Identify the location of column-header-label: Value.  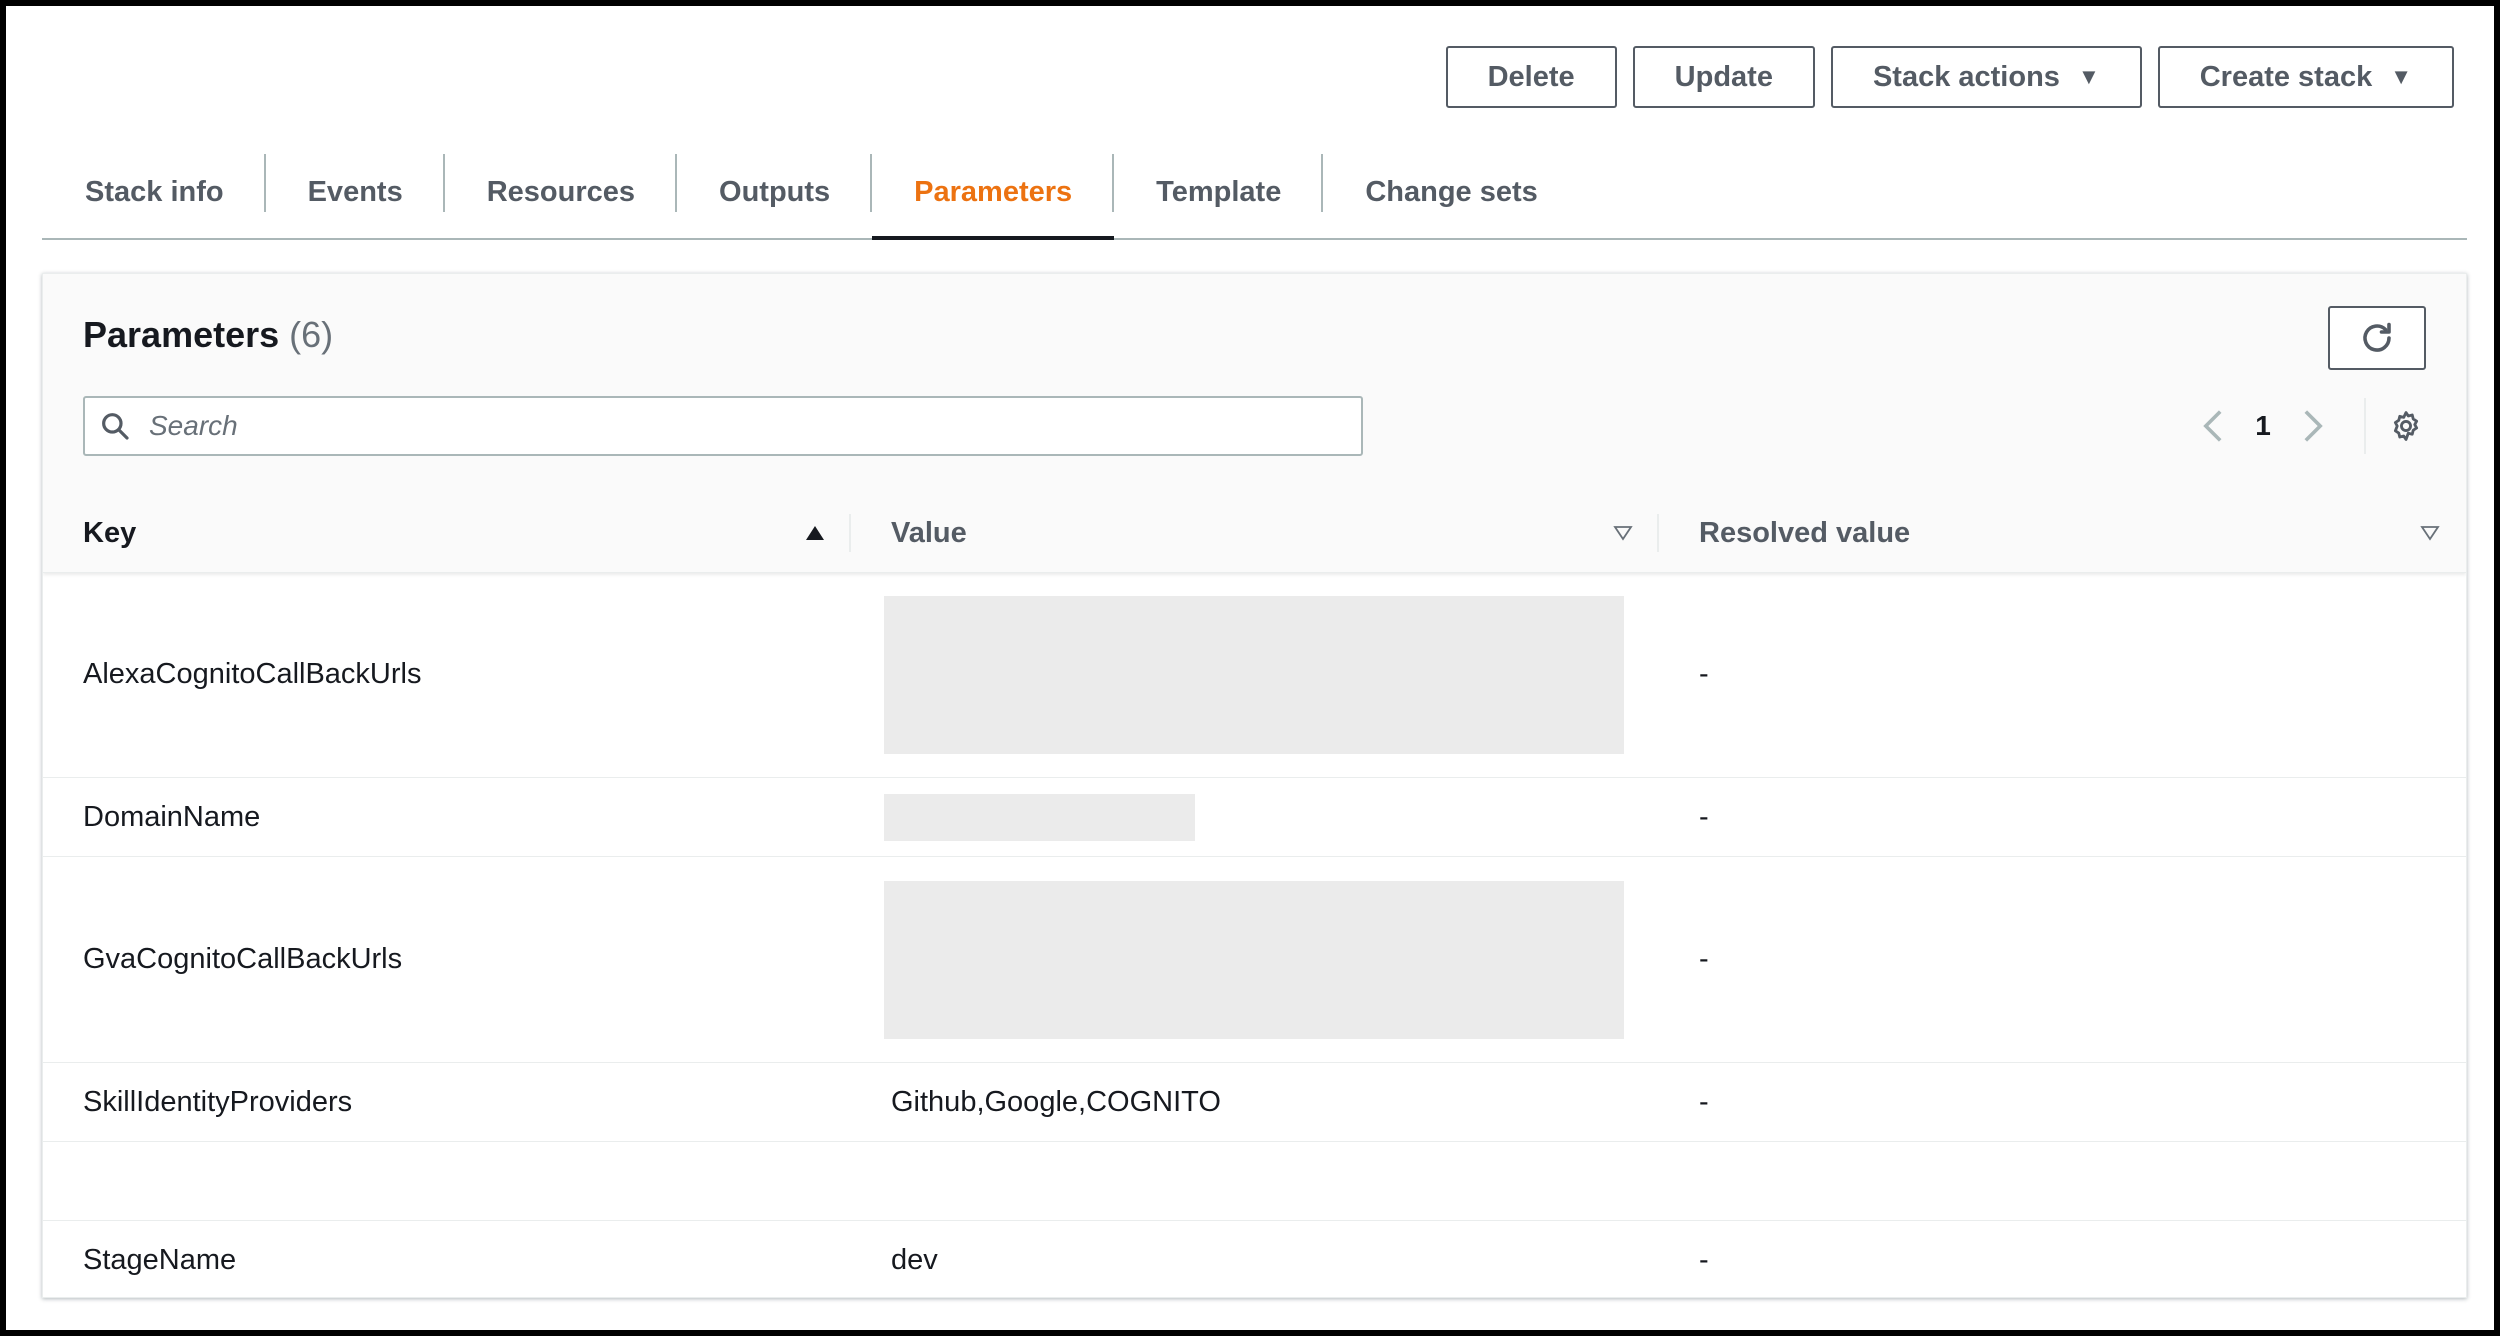
(929, 532).